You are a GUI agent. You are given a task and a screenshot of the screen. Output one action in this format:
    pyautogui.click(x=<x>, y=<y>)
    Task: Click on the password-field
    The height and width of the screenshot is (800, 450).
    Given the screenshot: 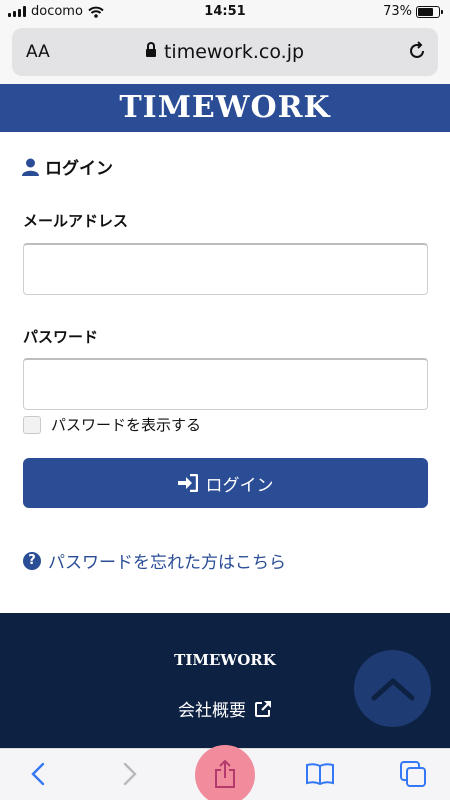 What is the action you would take?
    pyautogui.click(x=225, y=384)
    